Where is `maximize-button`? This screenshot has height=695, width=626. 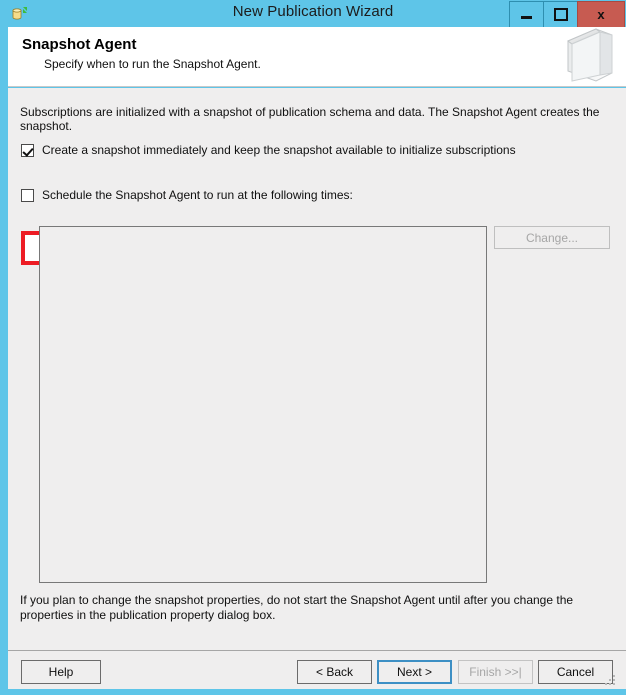 maximize-button is located at coordinates (560, 14).